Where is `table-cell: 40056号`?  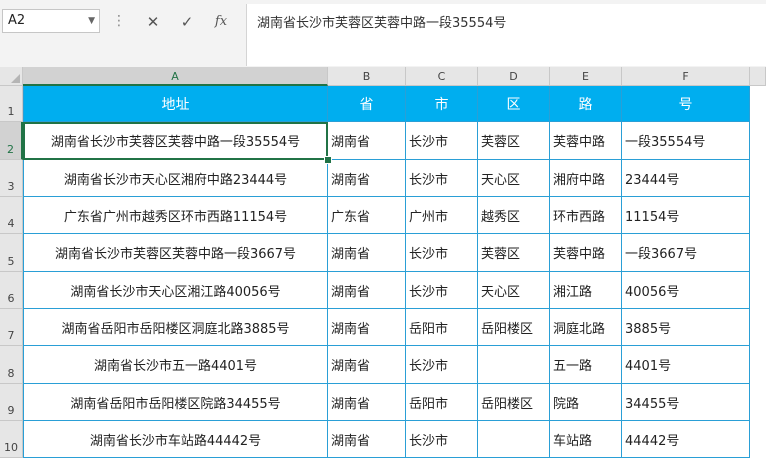 table-cell: 40056号 is located at coordinates (686, 290).